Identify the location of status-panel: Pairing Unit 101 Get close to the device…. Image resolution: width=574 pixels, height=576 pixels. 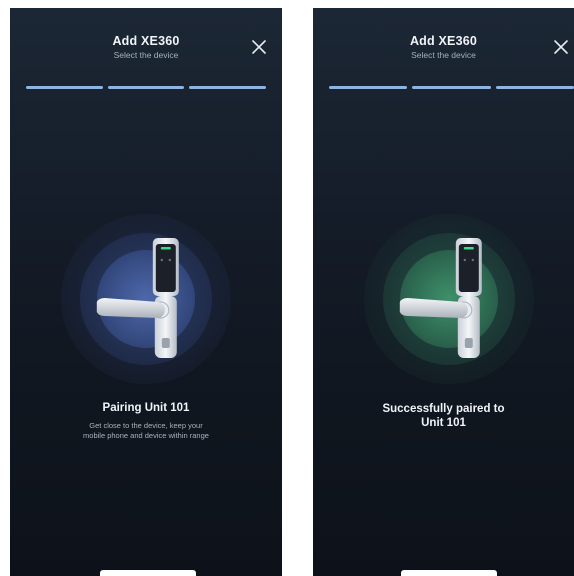
(146, 421).